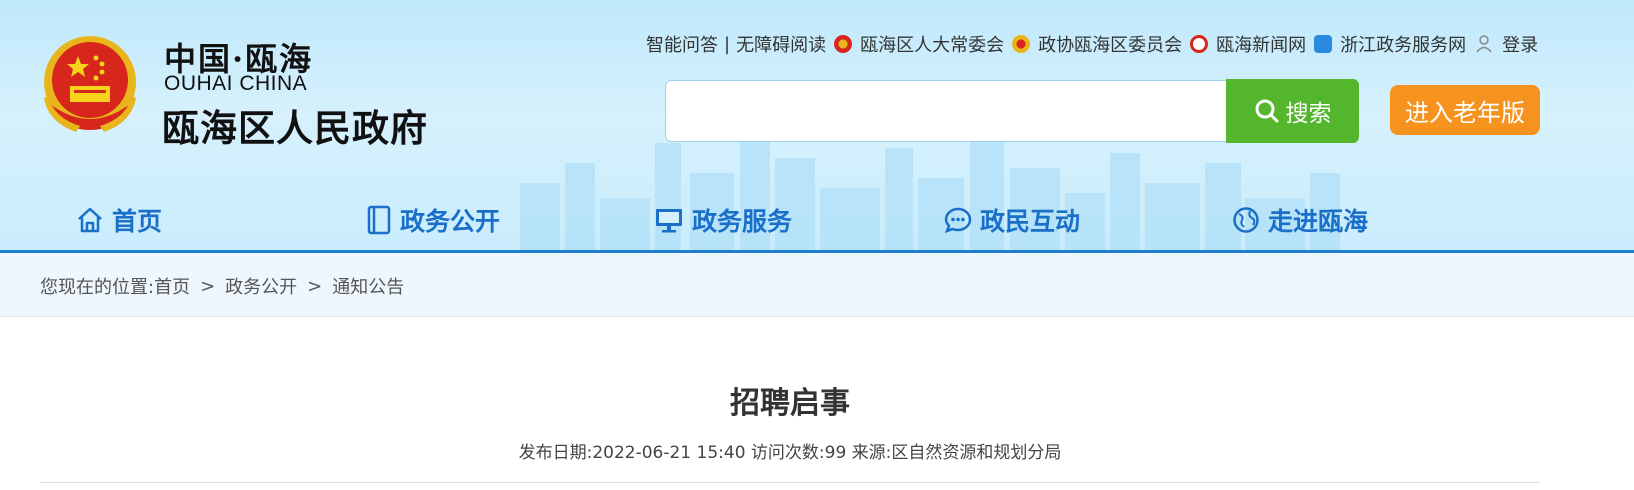 The image size is (1634, 490). What do you see at coordinates (236, 83) in the screenshot?
I see `logo-english: OUHAI CHINA` at bounding box center [236, 83].